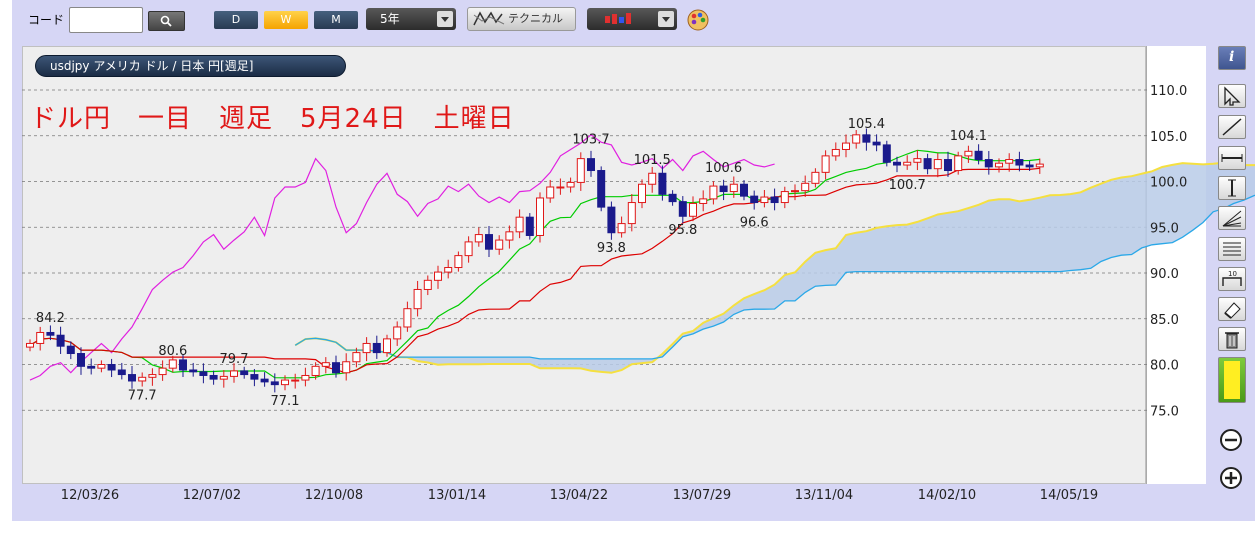 The image size is (1255, 537). I want to click on fan-tool-button, so click(1232, 218).